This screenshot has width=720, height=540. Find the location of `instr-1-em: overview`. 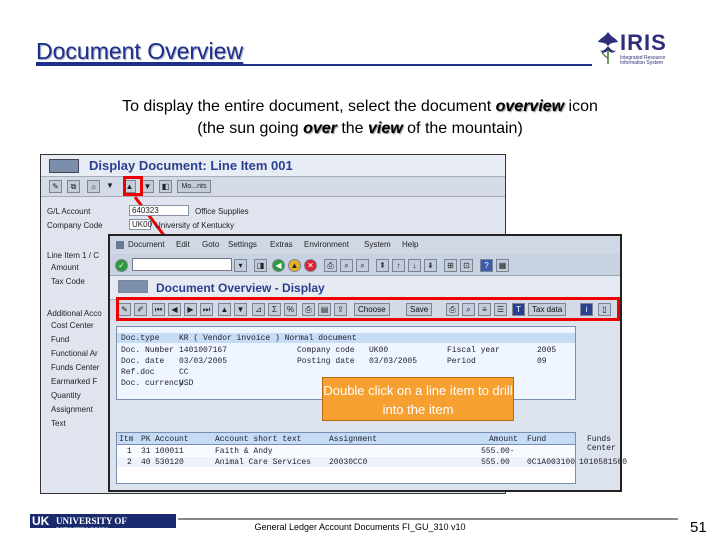

instr-1-em: overview is located at coordinates (530, 106).